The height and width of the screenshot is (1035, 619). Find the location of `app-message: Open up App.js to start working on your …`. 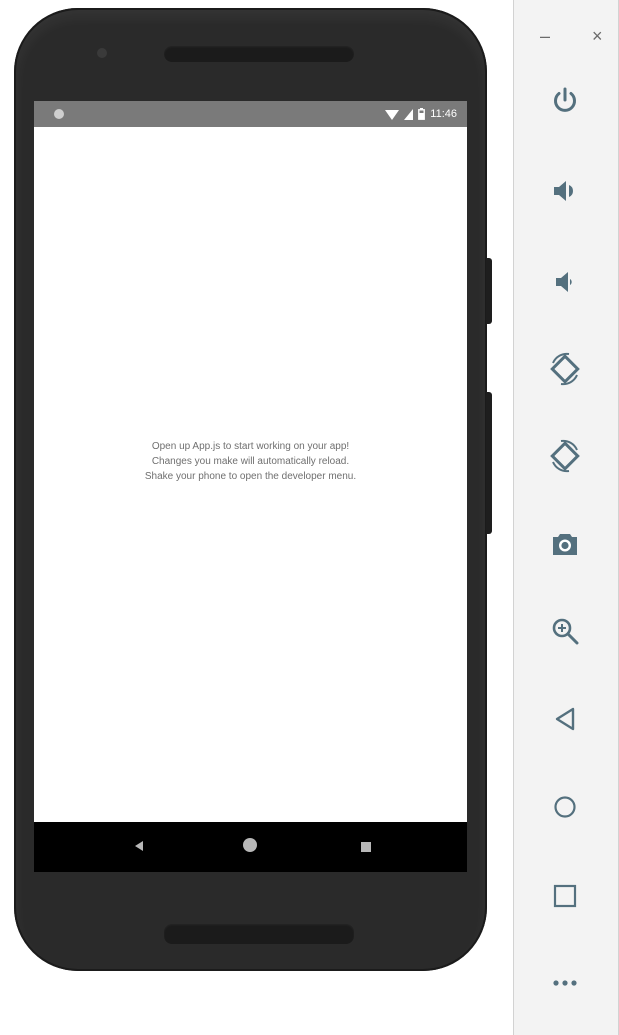

app-message: Open up App.js to start working on your … is located at coordinates (250, 461).